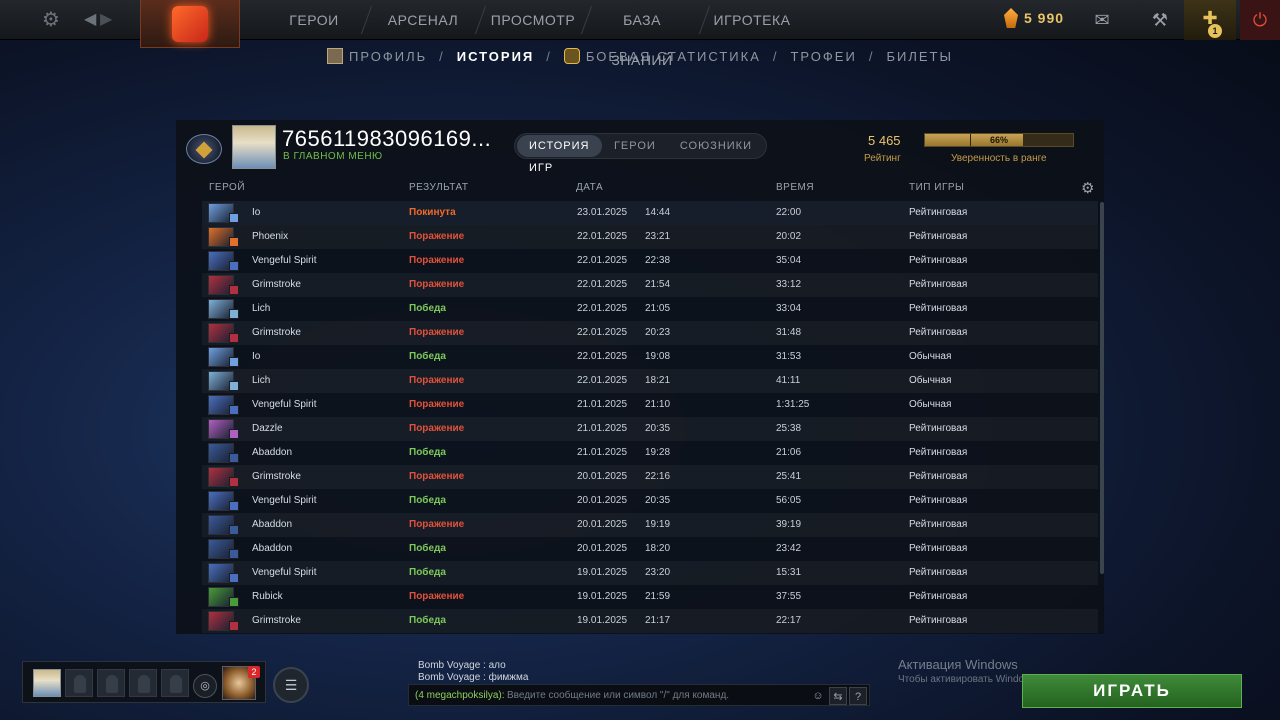 This screenshot has width=1280, height=720. Describe the element at coordinates (205, 686) in the screenshot. I see `headset-icon: ◎` at that location.